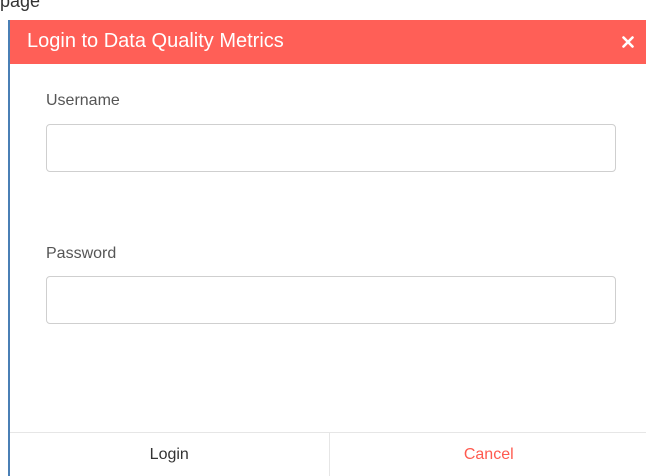 The width and height of the screenshot is (646, 476). Describe the element at coordinates (20, 5) in the screenshot. I see `background-page-label: page` at that location.